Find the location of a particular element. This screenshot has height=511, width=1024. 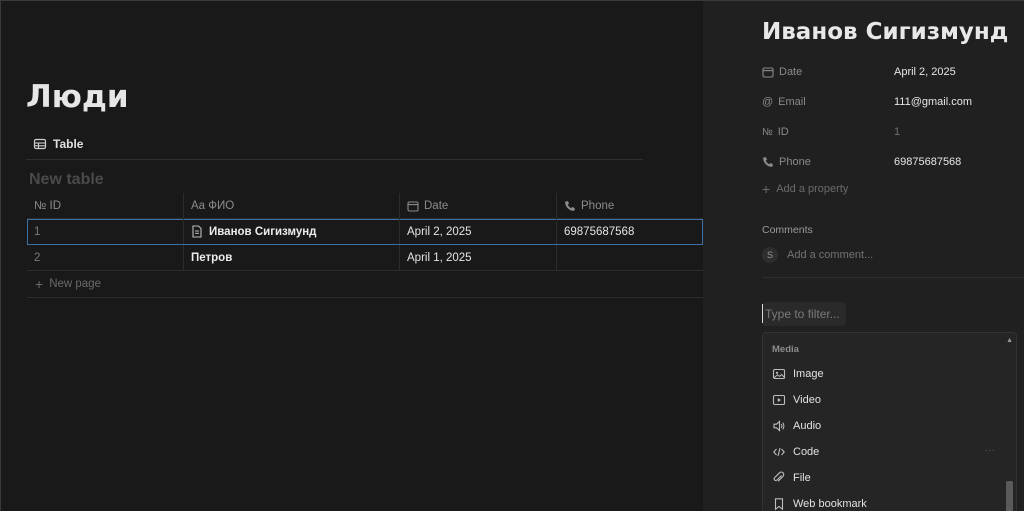

block-type-menu: ▲ Media Image Video Audio Code ··· File is located at coordinates (889, 421).